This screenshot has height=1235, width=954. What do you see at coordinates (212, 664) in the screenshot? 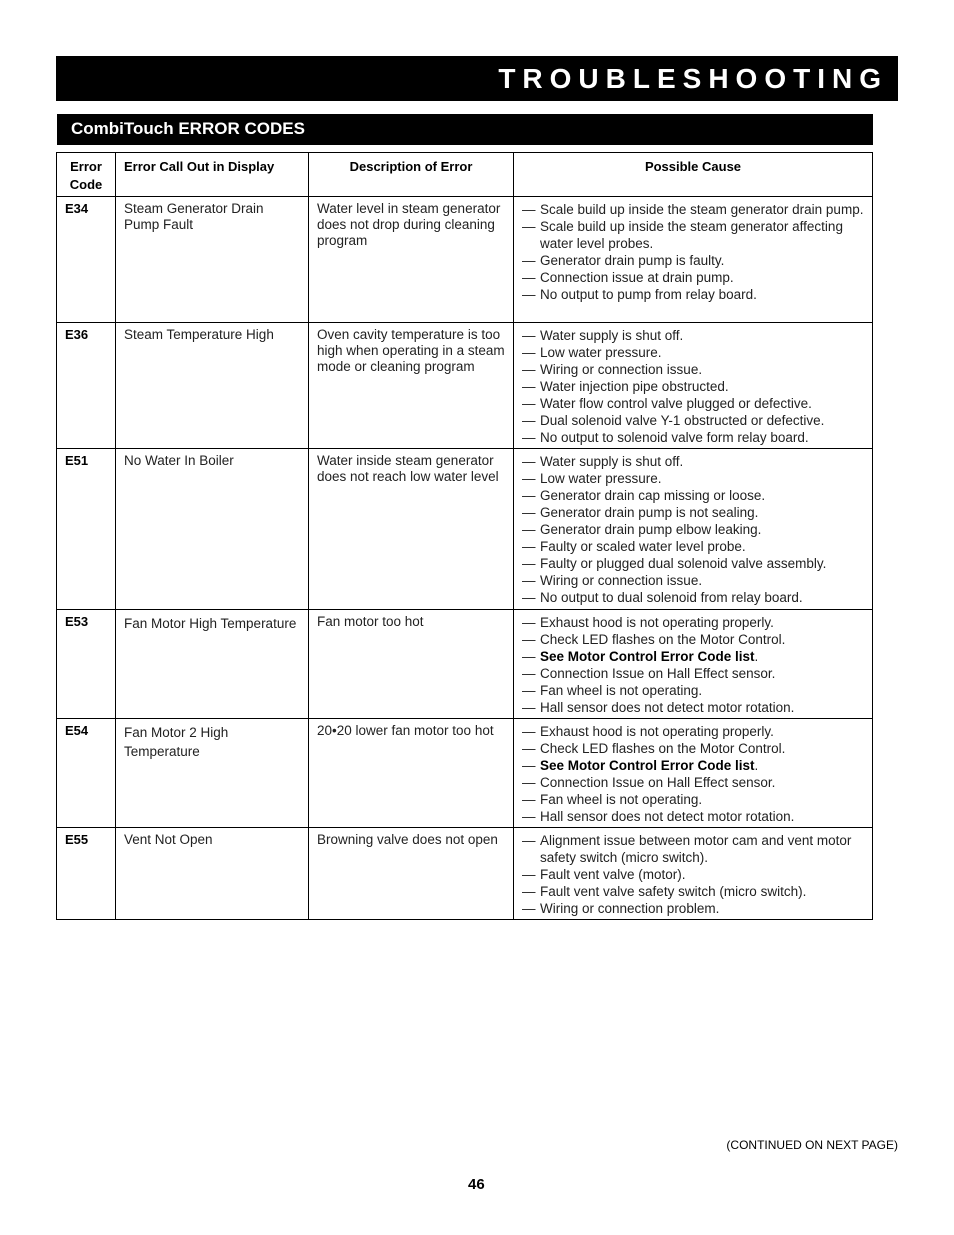
I see `error-callout: Fan Motor High Temperature` at bounding box center [212, 664].